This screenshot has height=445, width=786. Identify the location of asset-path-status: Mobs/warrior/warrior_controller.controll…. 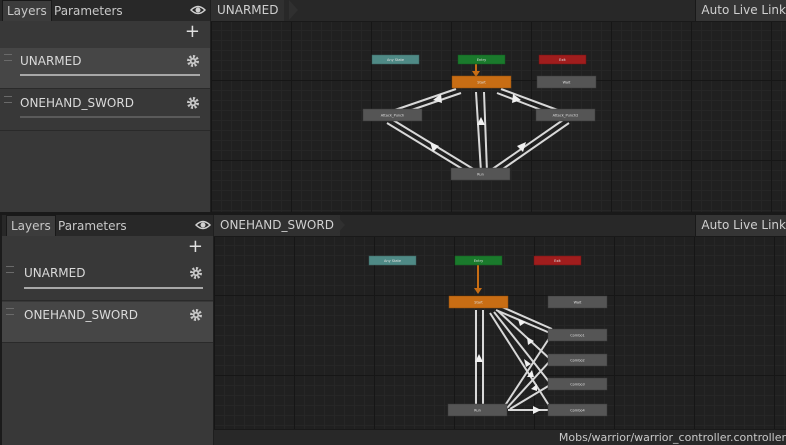
(500, 437).